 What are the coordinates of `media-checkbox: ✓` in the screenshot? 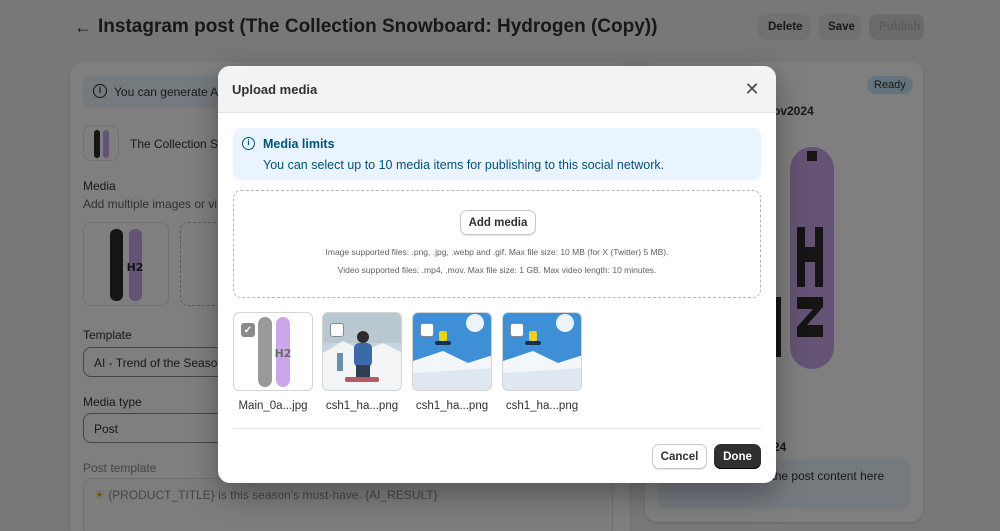 It's located at (248, 330).